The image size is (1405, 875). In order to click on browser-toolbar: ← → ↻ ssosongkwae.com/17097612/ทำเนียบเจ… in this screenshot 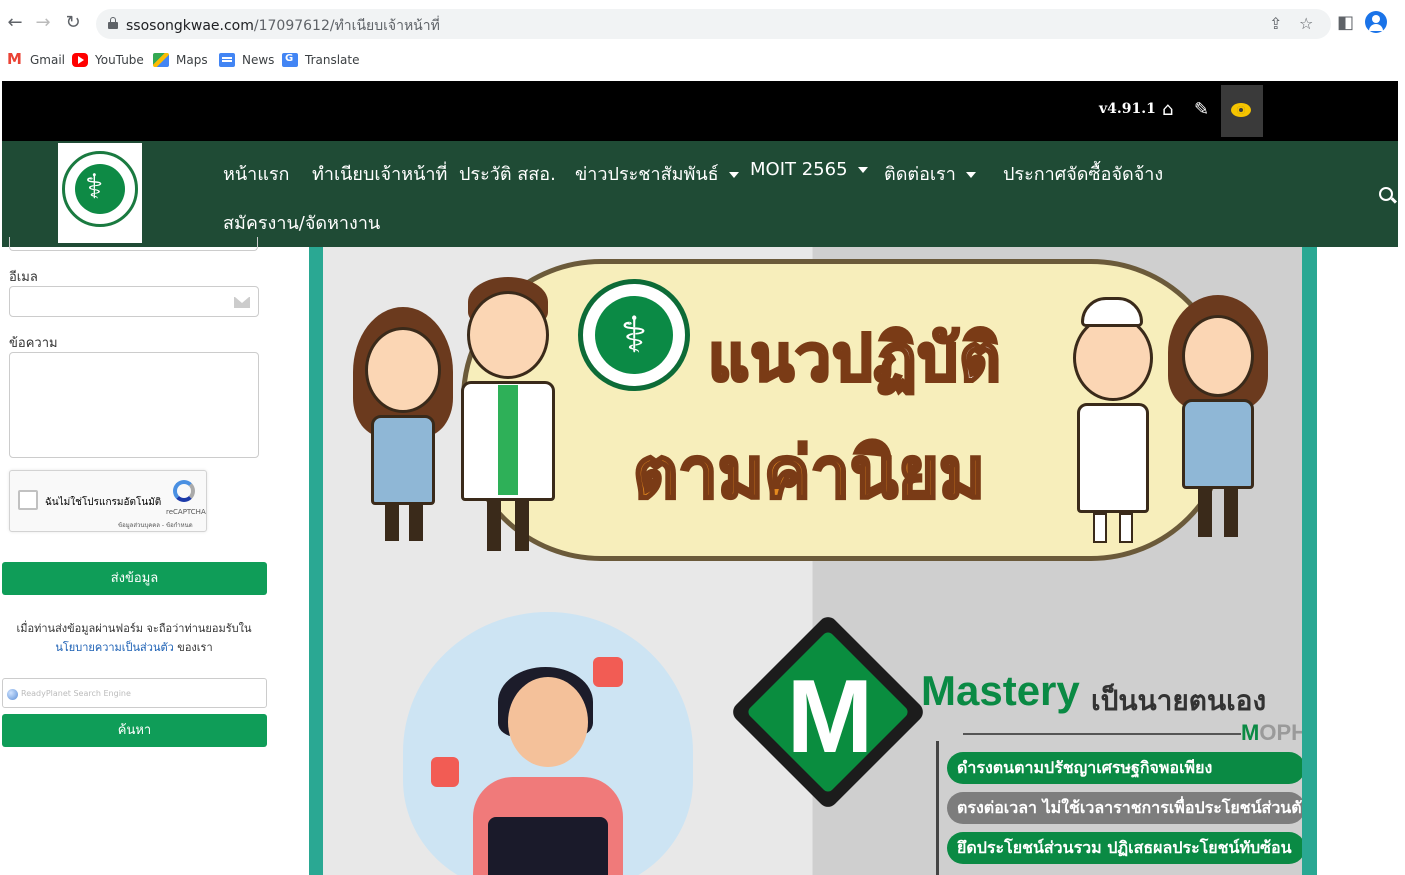, I will do `click(702, 22)`.